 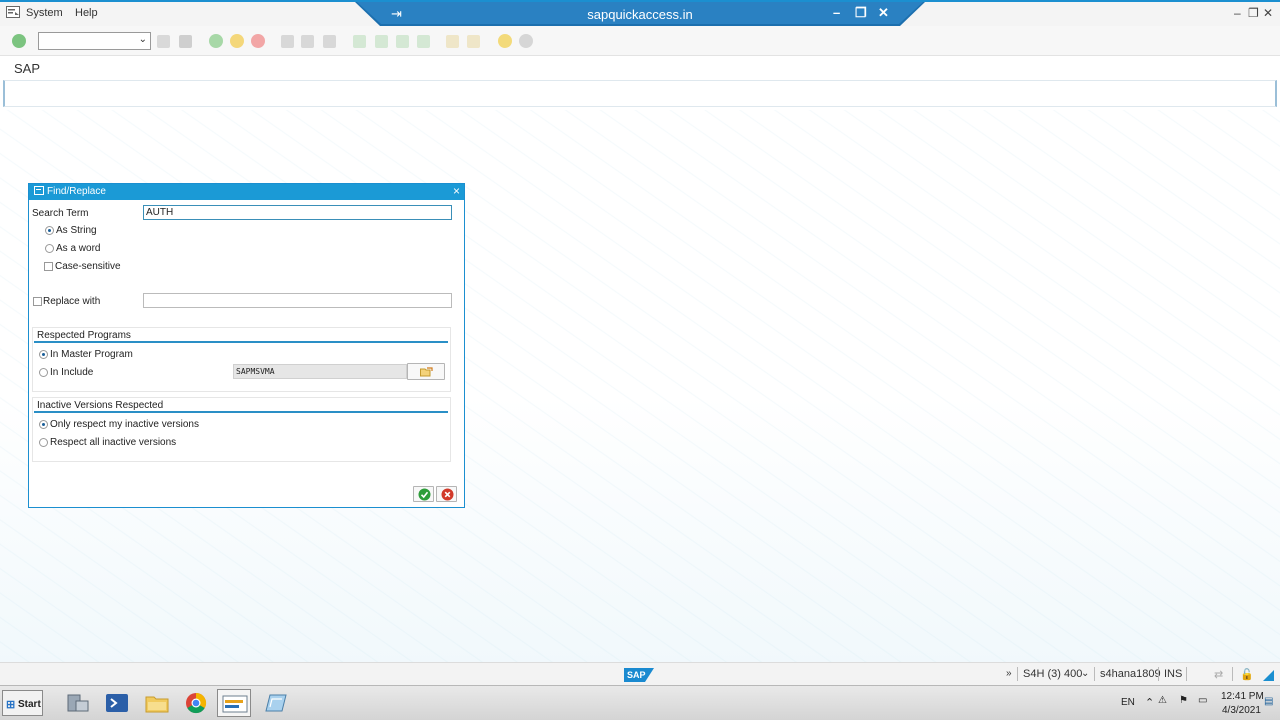 What do you see at coordinates (1241, 710) in the screenshot?
I see `clock-date: 4/3/2021` at bounding box center [1241, 710].